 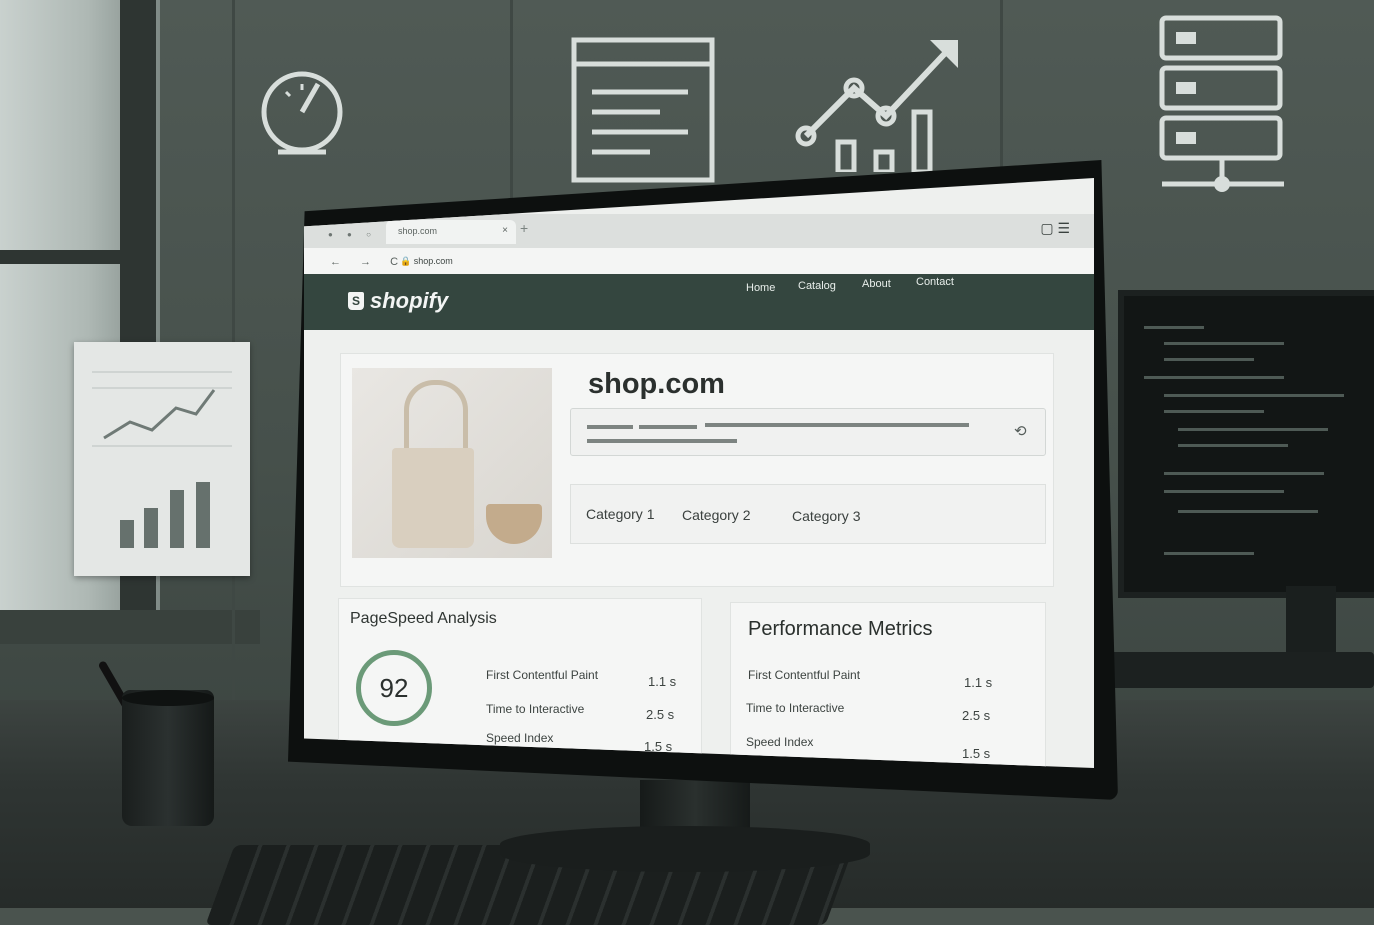 What do you see at coordinates (168, 758) in the screenshot?
I see `pen-cup` at bounding box center [168, 758].